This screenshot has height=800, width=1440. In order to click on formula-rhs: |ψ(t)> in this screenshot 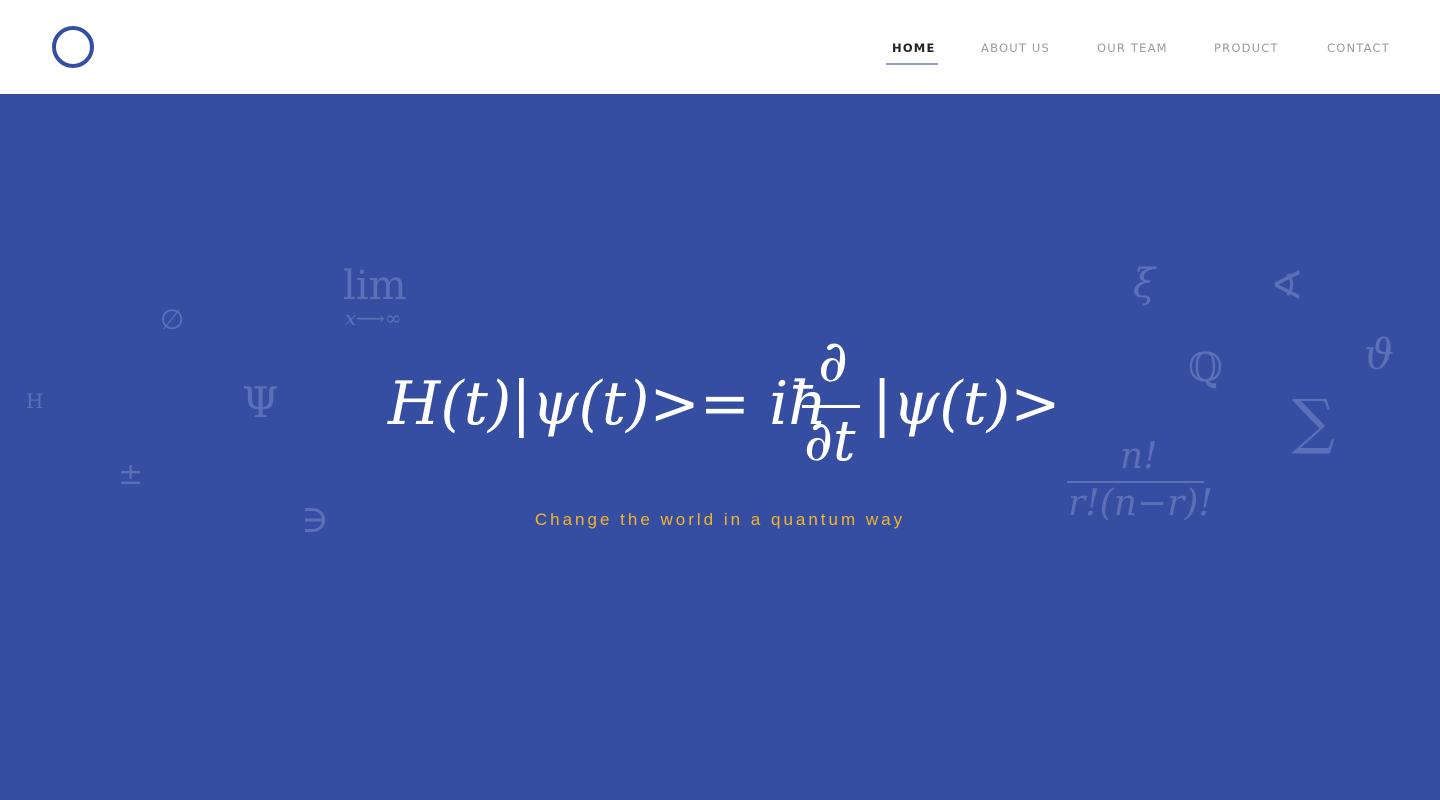, I will do `click(966, 404)`.